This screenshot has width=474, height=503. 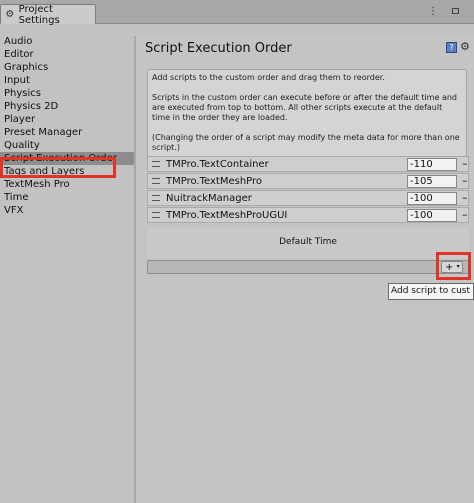 What do you see at coordinates (218, 48) in the screenshot?
I see `page-title: Script Execution Order` at bounding box center [218, 48].